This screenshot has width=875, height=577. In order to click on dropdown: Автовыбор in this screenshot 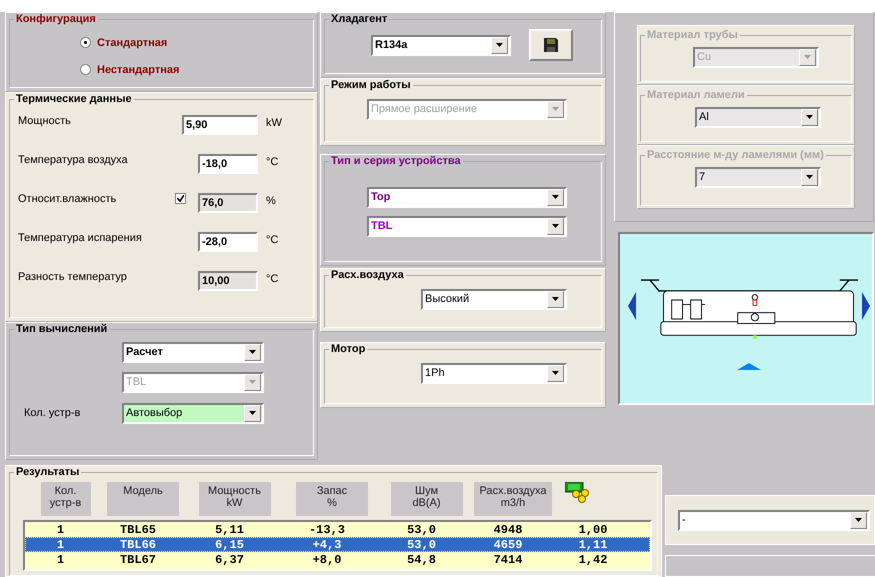, I will do `click(193, 413)`.